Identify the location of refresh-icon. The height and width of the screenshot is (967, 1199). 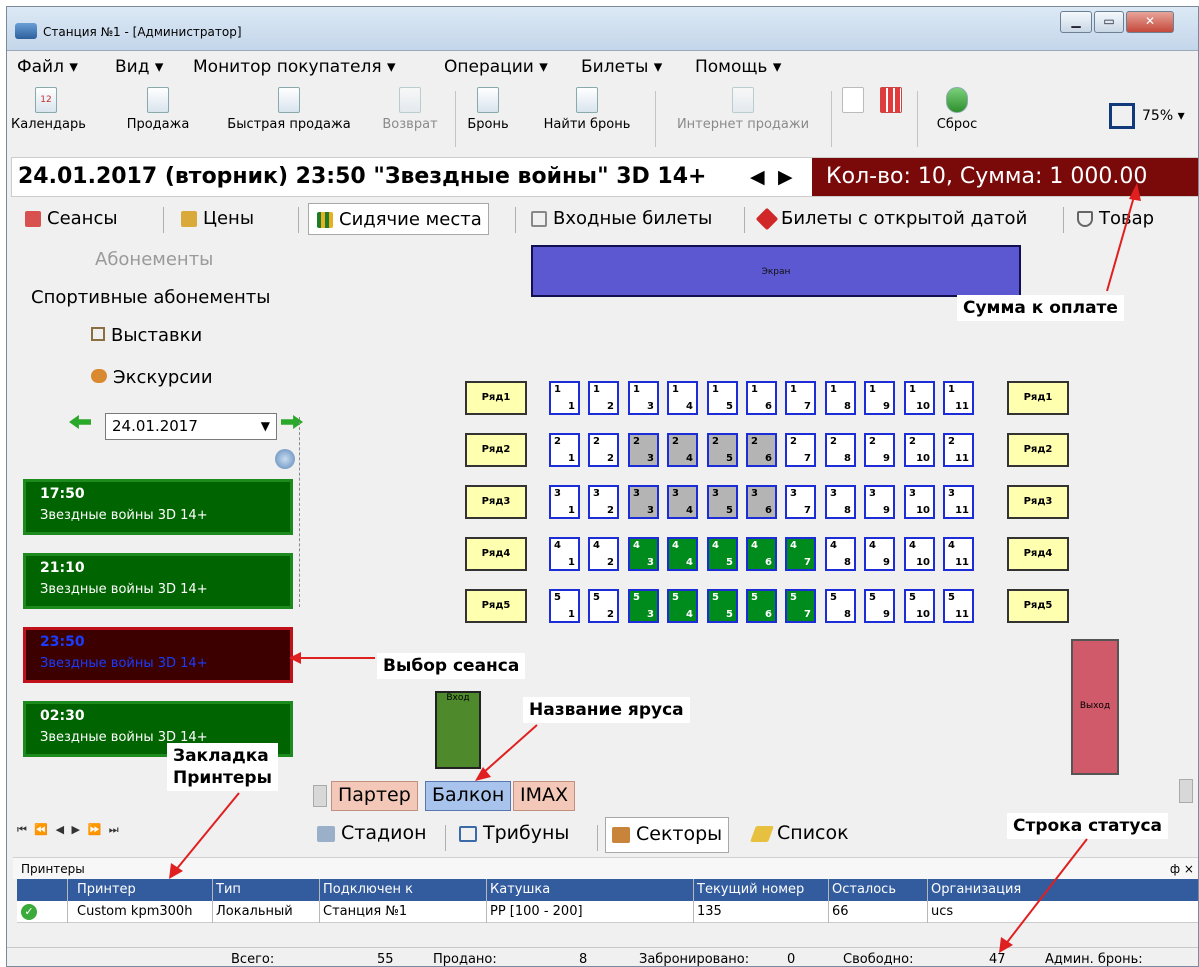
(285, 459).